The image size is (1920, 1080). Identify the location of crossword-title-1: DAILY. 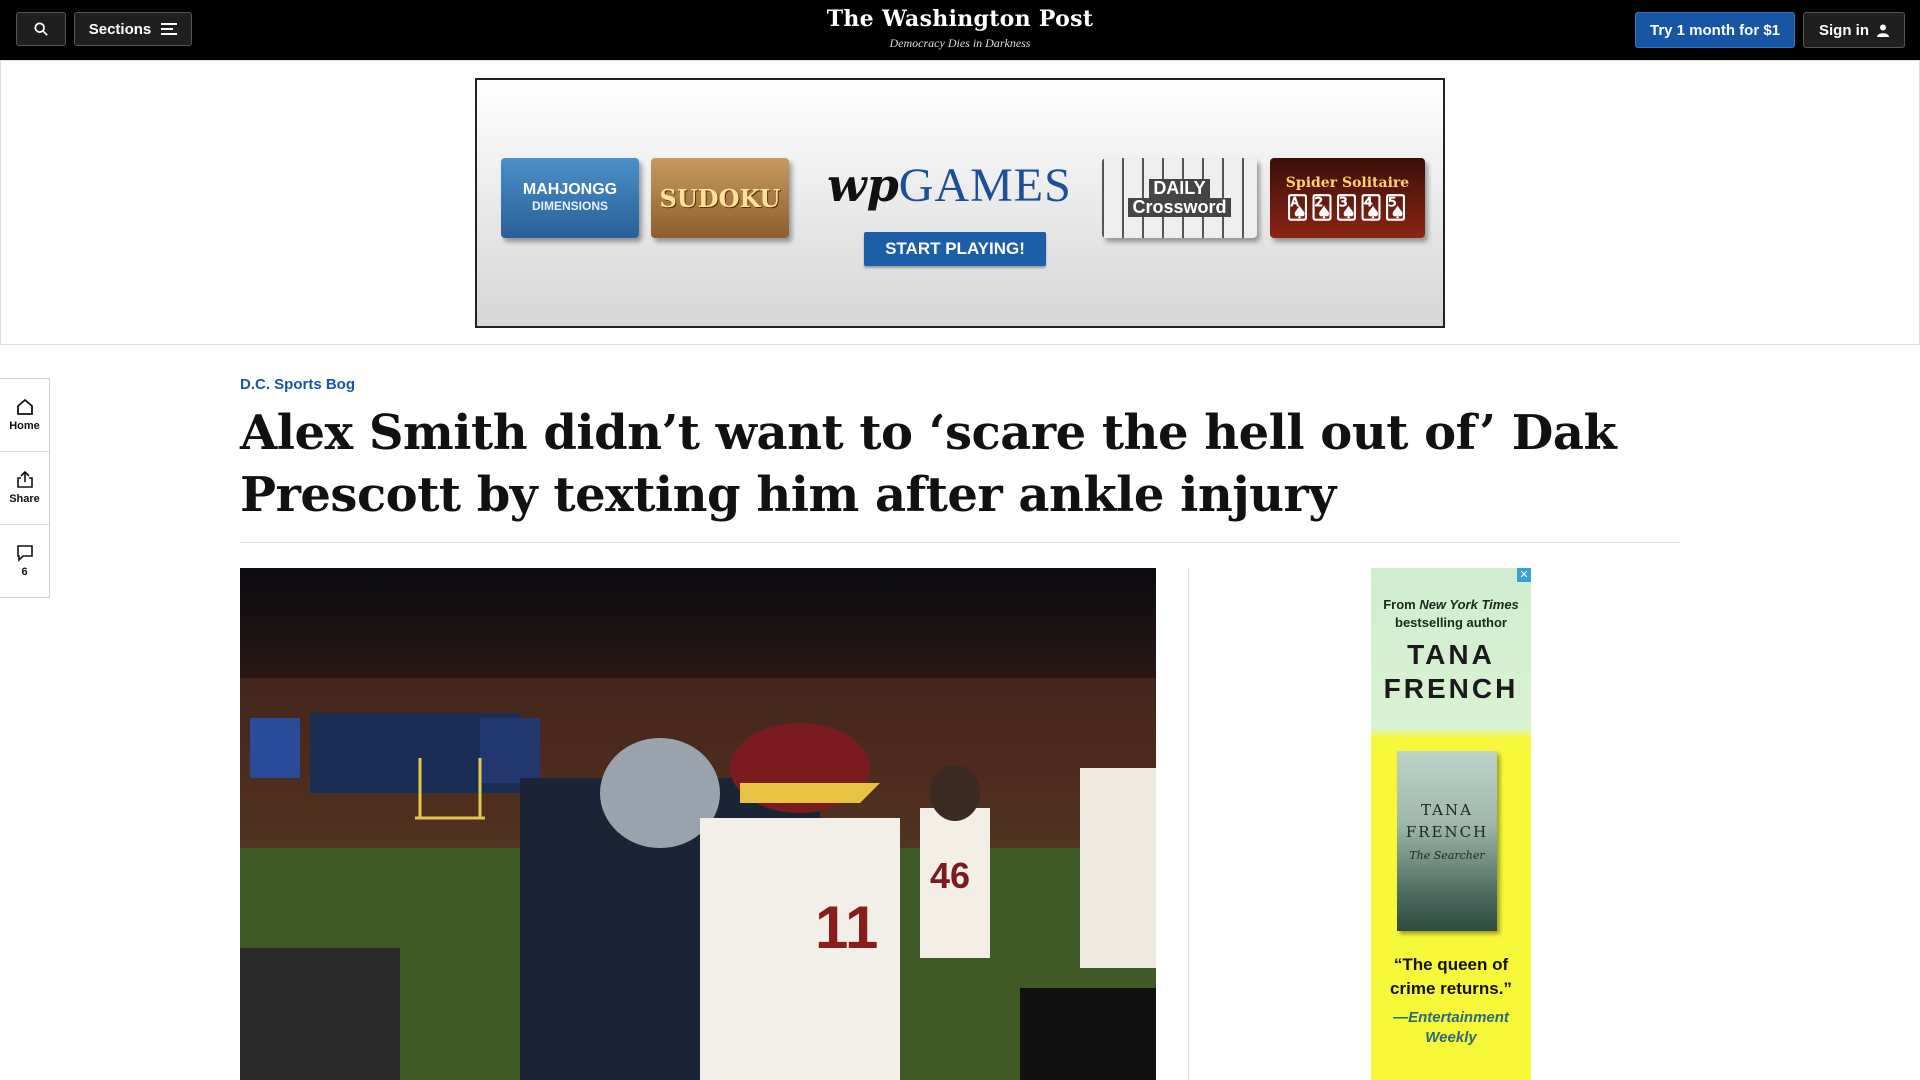
(1179, 188).